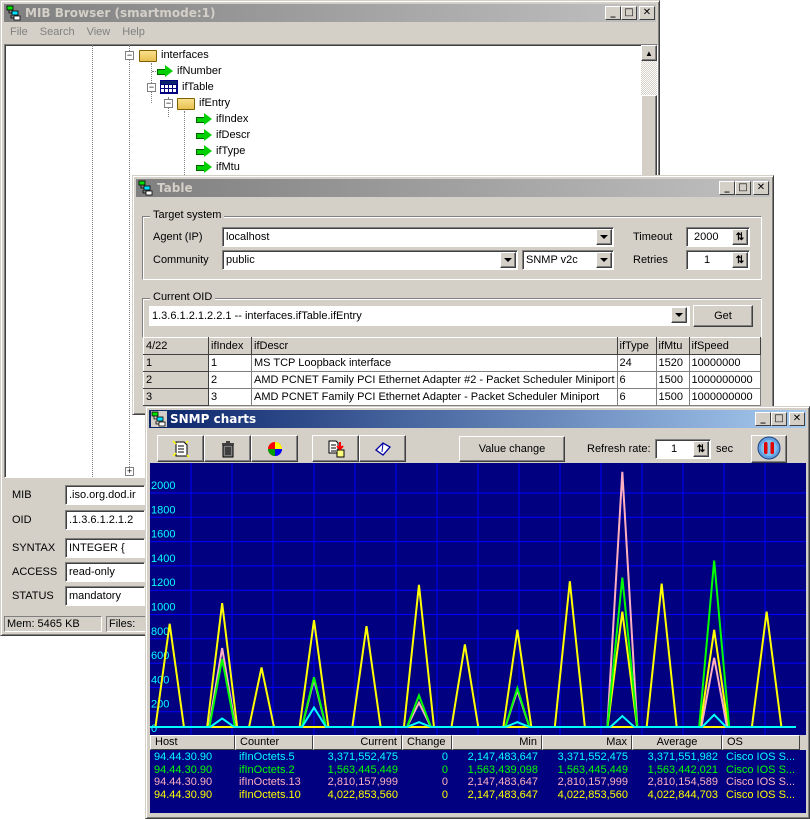 The image size is (810, 819). Describe the element at coordinates (274, 448) in the screenshot. I see `chart-properties-button` at that location.